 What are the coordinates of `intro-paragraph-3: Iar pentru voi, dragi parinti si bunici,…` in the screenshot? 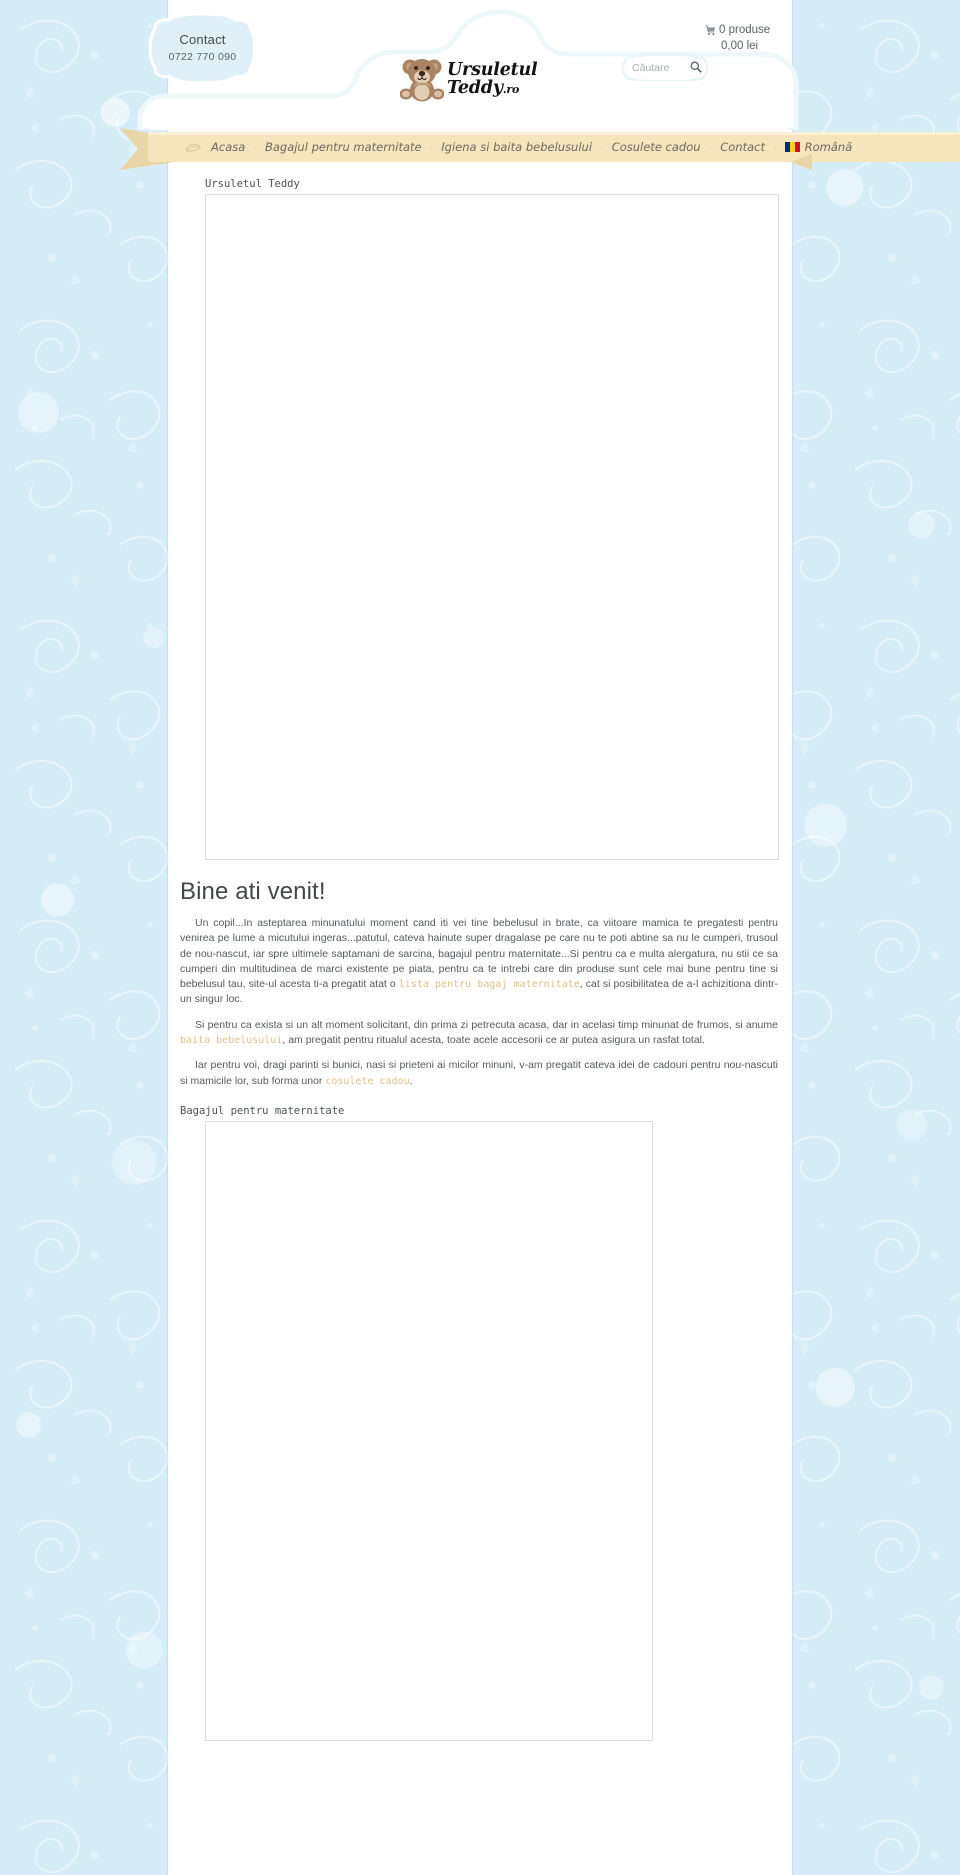 It's located at (479, 1073).